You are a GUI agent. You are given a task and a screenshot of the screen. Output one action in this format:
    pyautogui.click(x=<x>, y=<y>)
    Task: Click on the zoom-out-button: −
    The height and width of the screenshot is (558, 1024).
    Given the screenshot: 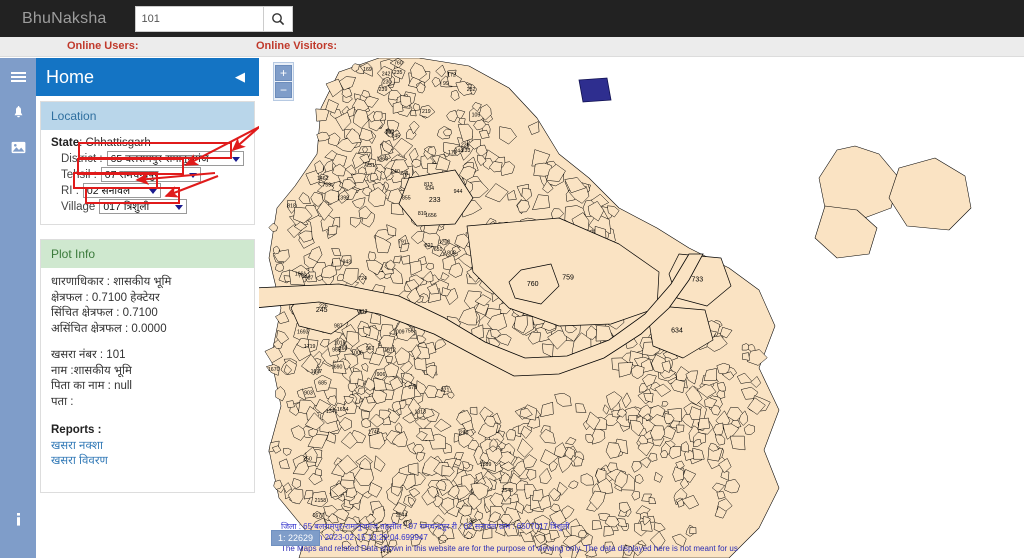 What is the action you would take?
    pyautogui.click(x=283, y=90)
    